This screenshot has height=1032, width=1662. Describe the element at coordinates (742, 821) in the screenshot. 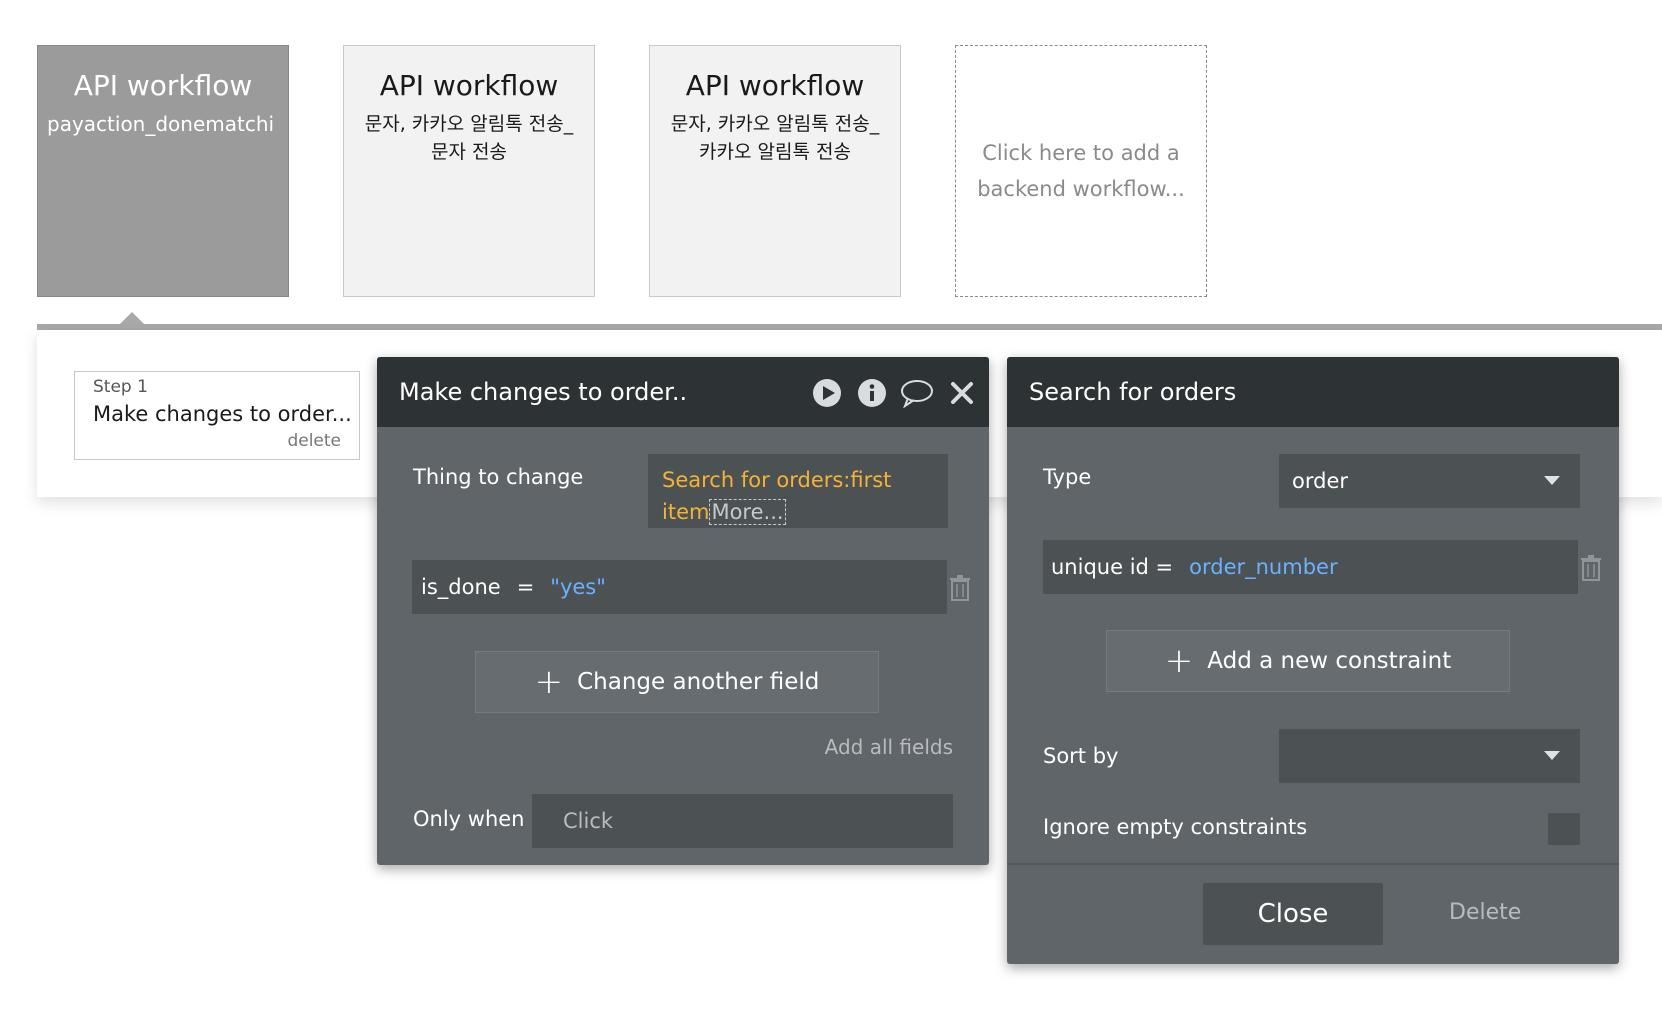

I see `only-when-field: Click` at that location.